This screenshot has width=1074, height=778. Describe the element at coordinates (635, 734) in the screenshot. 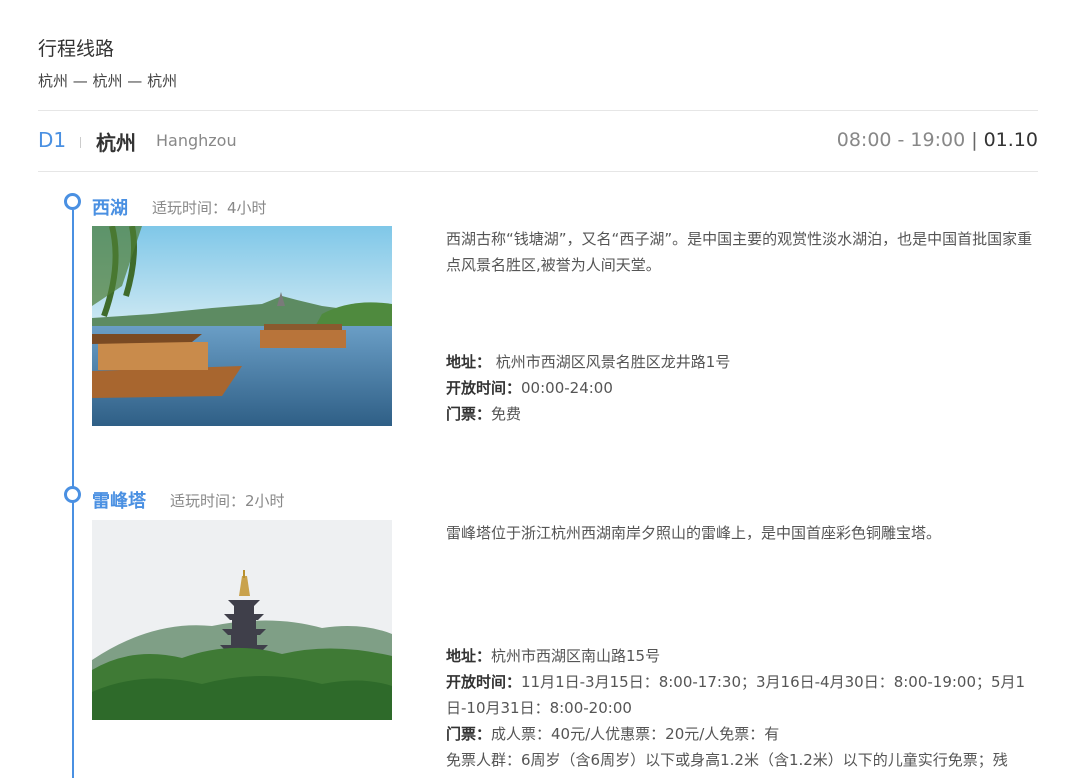

I see `ticket-value: 成人票：40元/人优惠票：20元/人免票：有` at that location.